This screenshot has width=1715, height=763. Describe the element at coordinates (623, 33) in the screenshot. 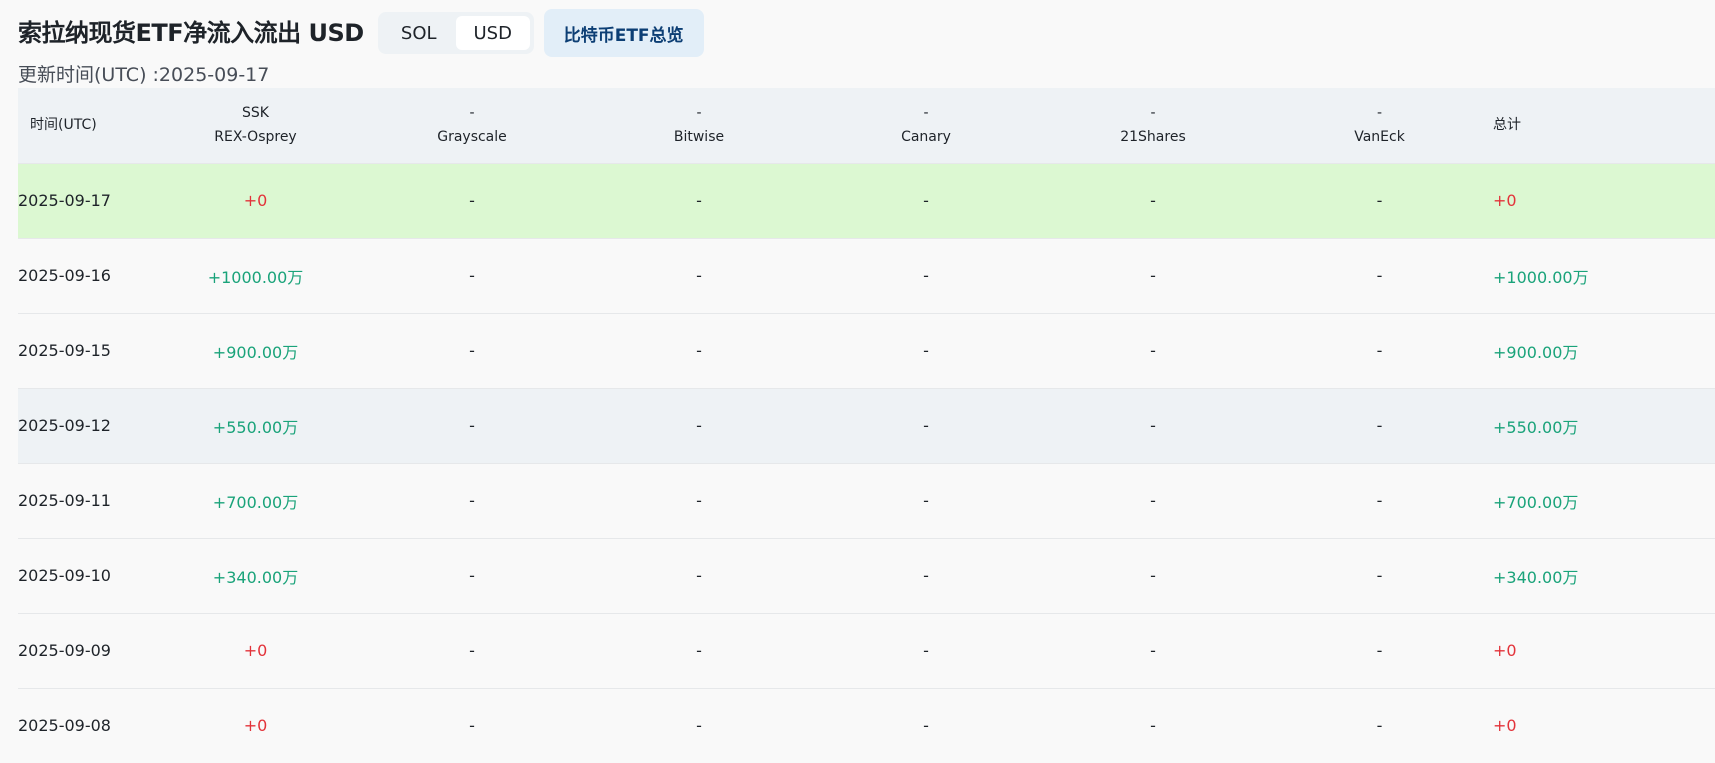

I see `btc-etf-overview-button: 比特币ETF总览` at that location.